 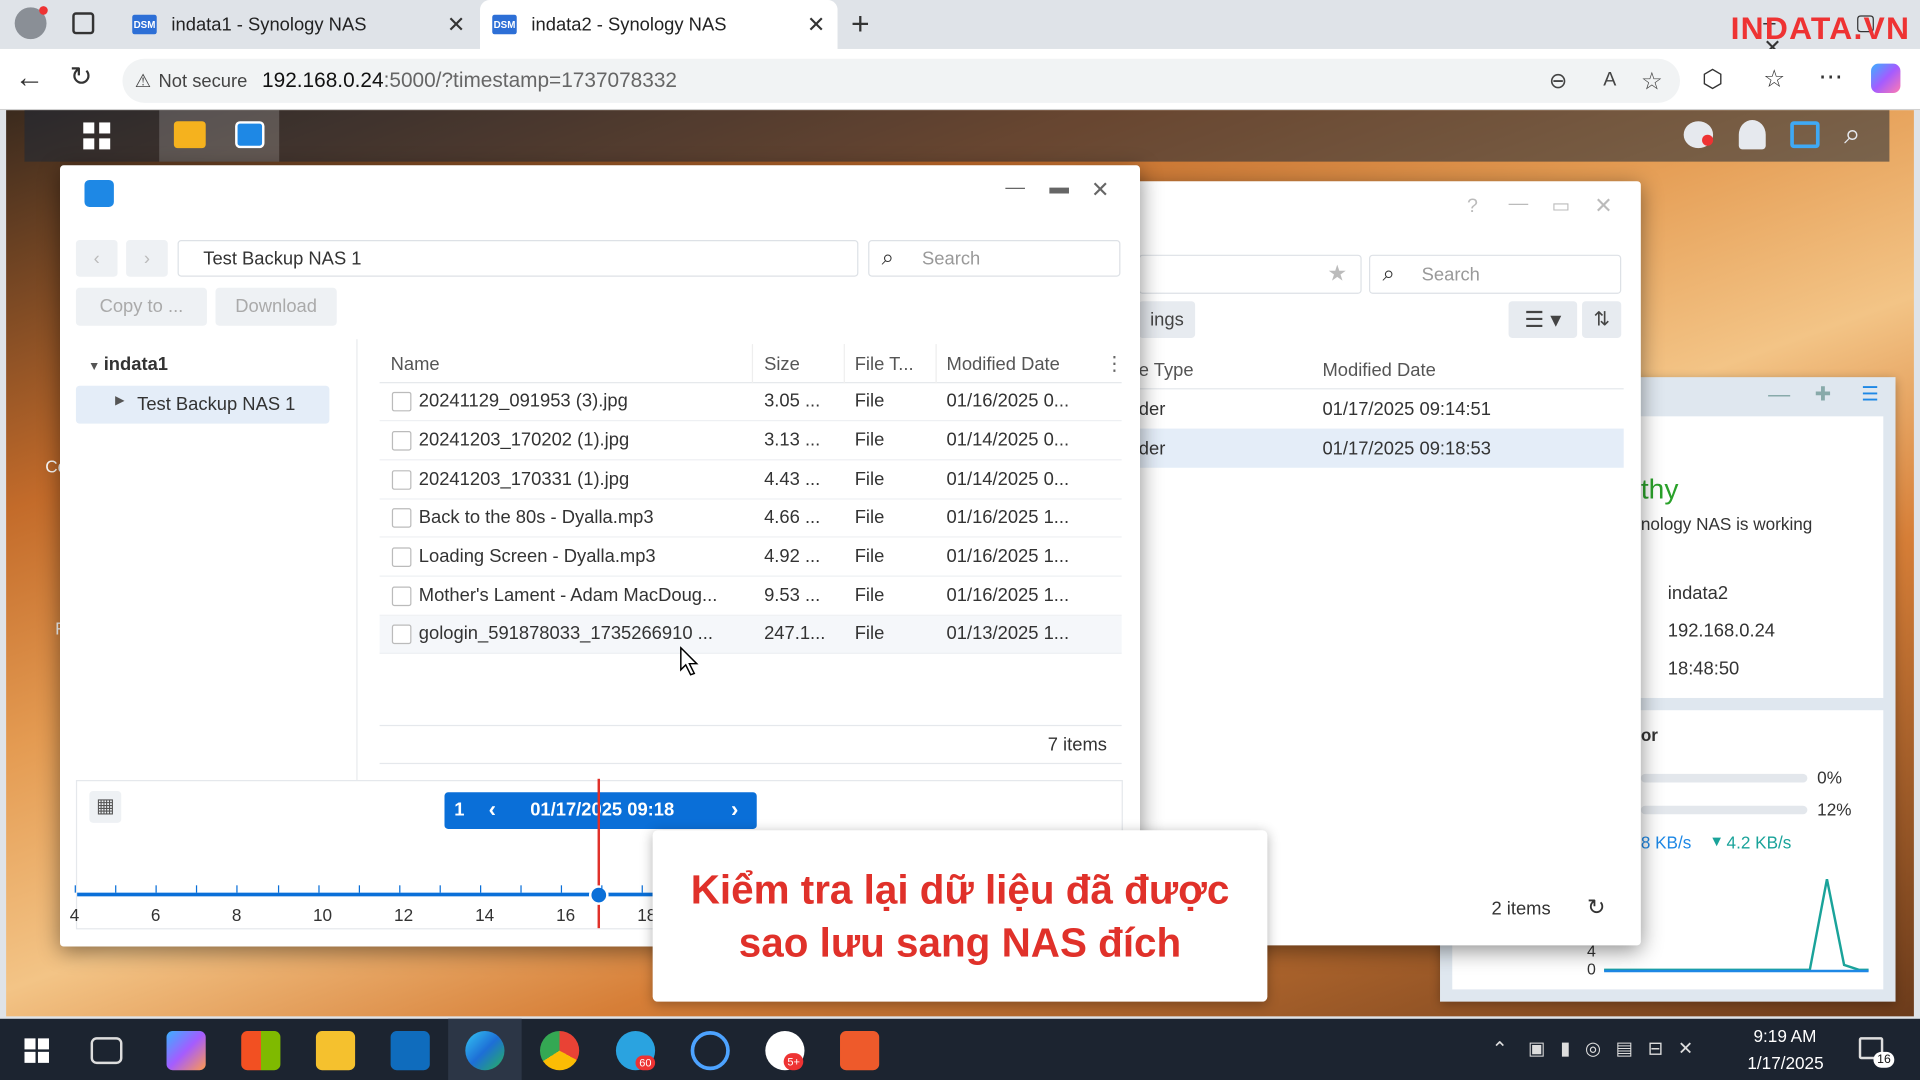 I want to click on download-button: Download, so click(x=276, y=306).